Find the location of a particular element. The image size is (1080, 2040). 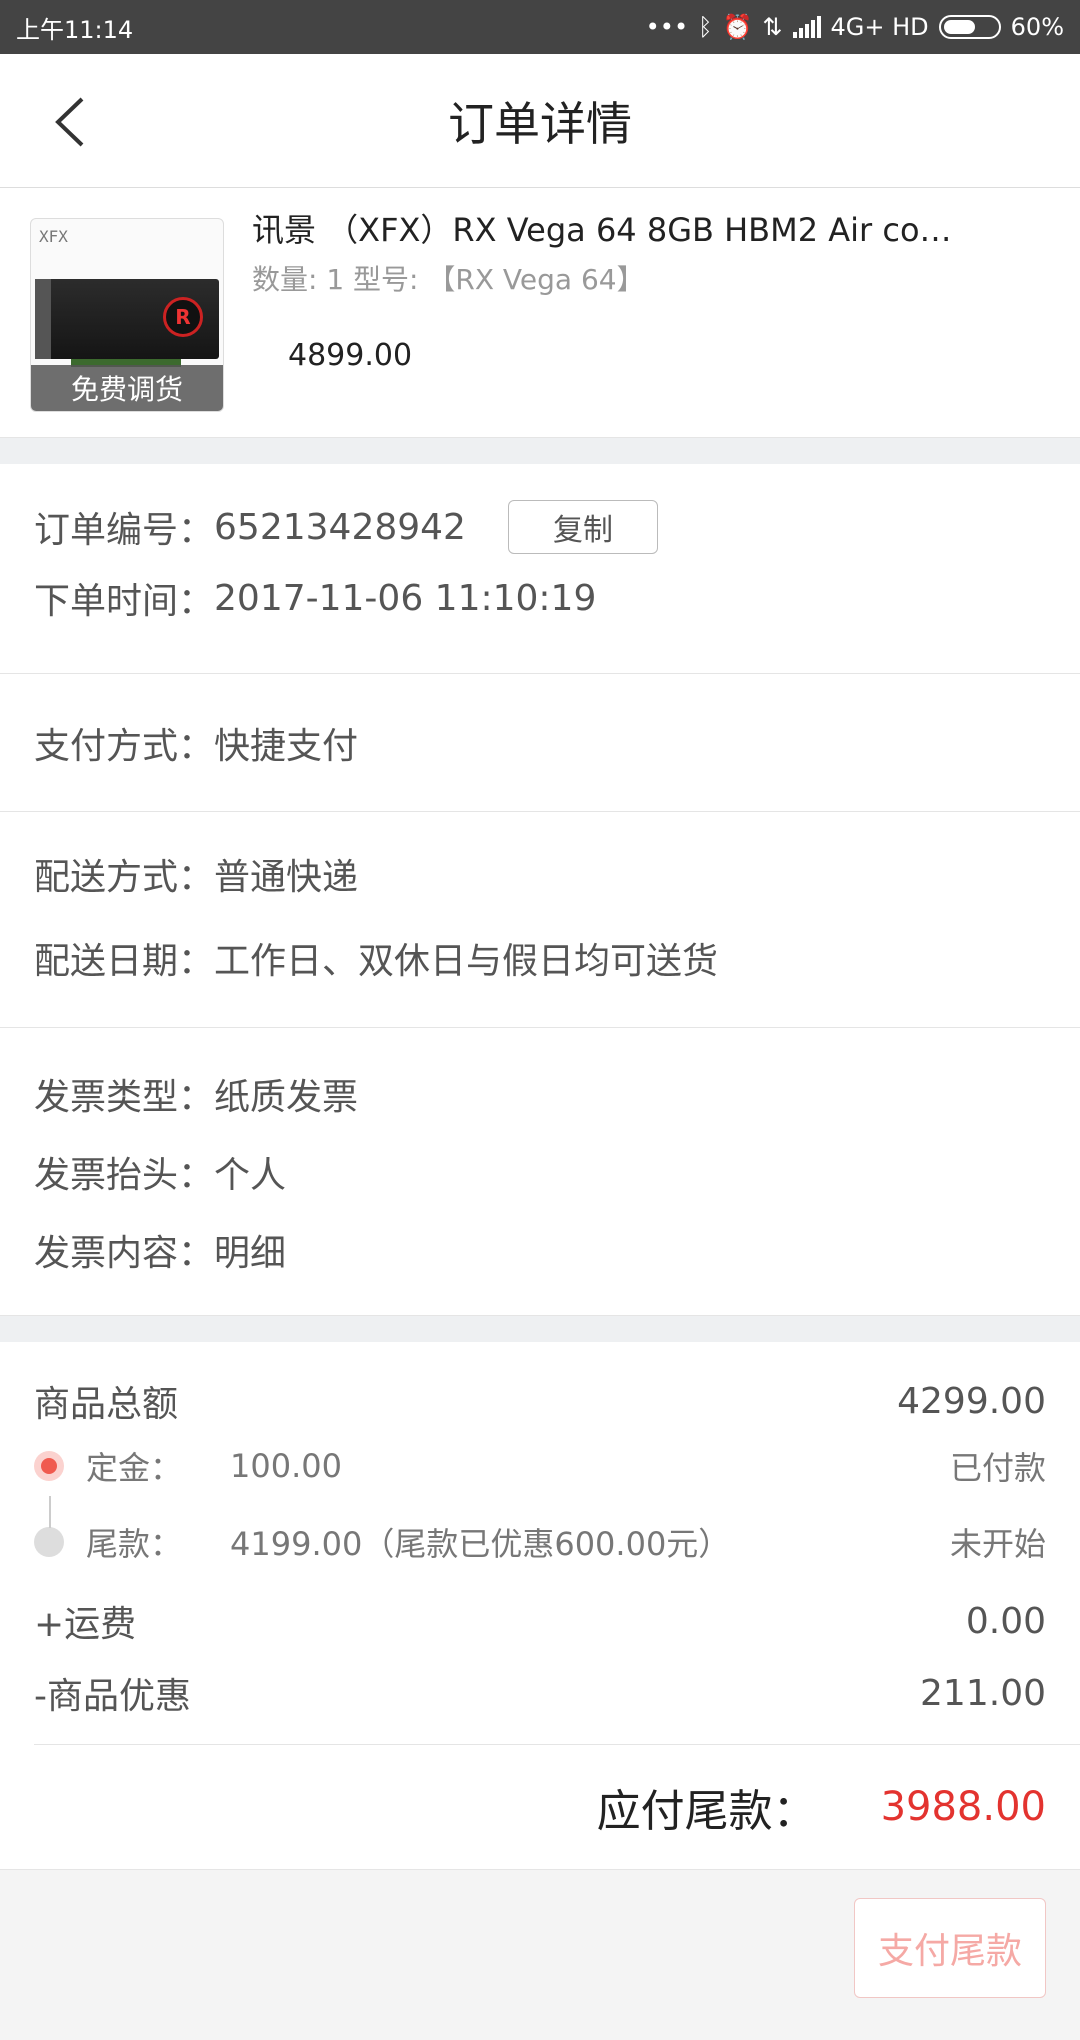

invoice-content-row: 发票内容： 明细 is located at coordinates (540, 1250).